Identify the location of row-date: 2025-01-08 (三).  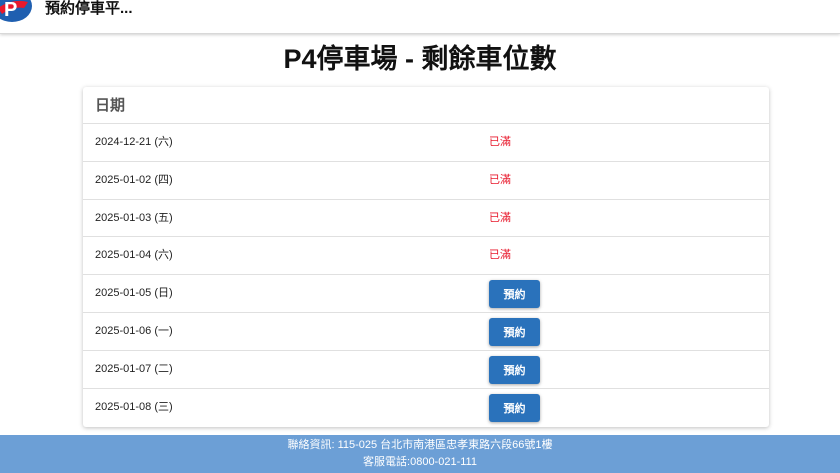
(134, 406).